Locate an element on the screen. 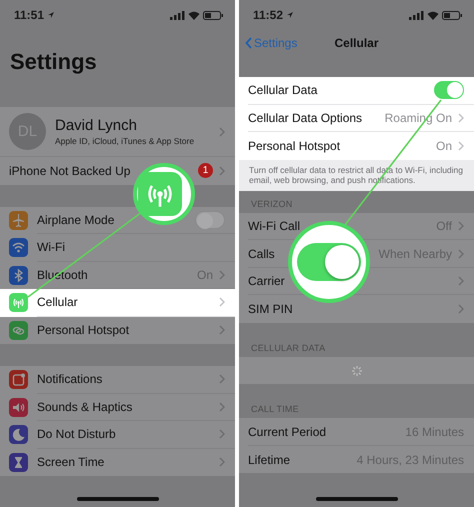 The width and height of the screenshot is (474, 507). row-label: Screen Time is located at coordinates (70, 462).